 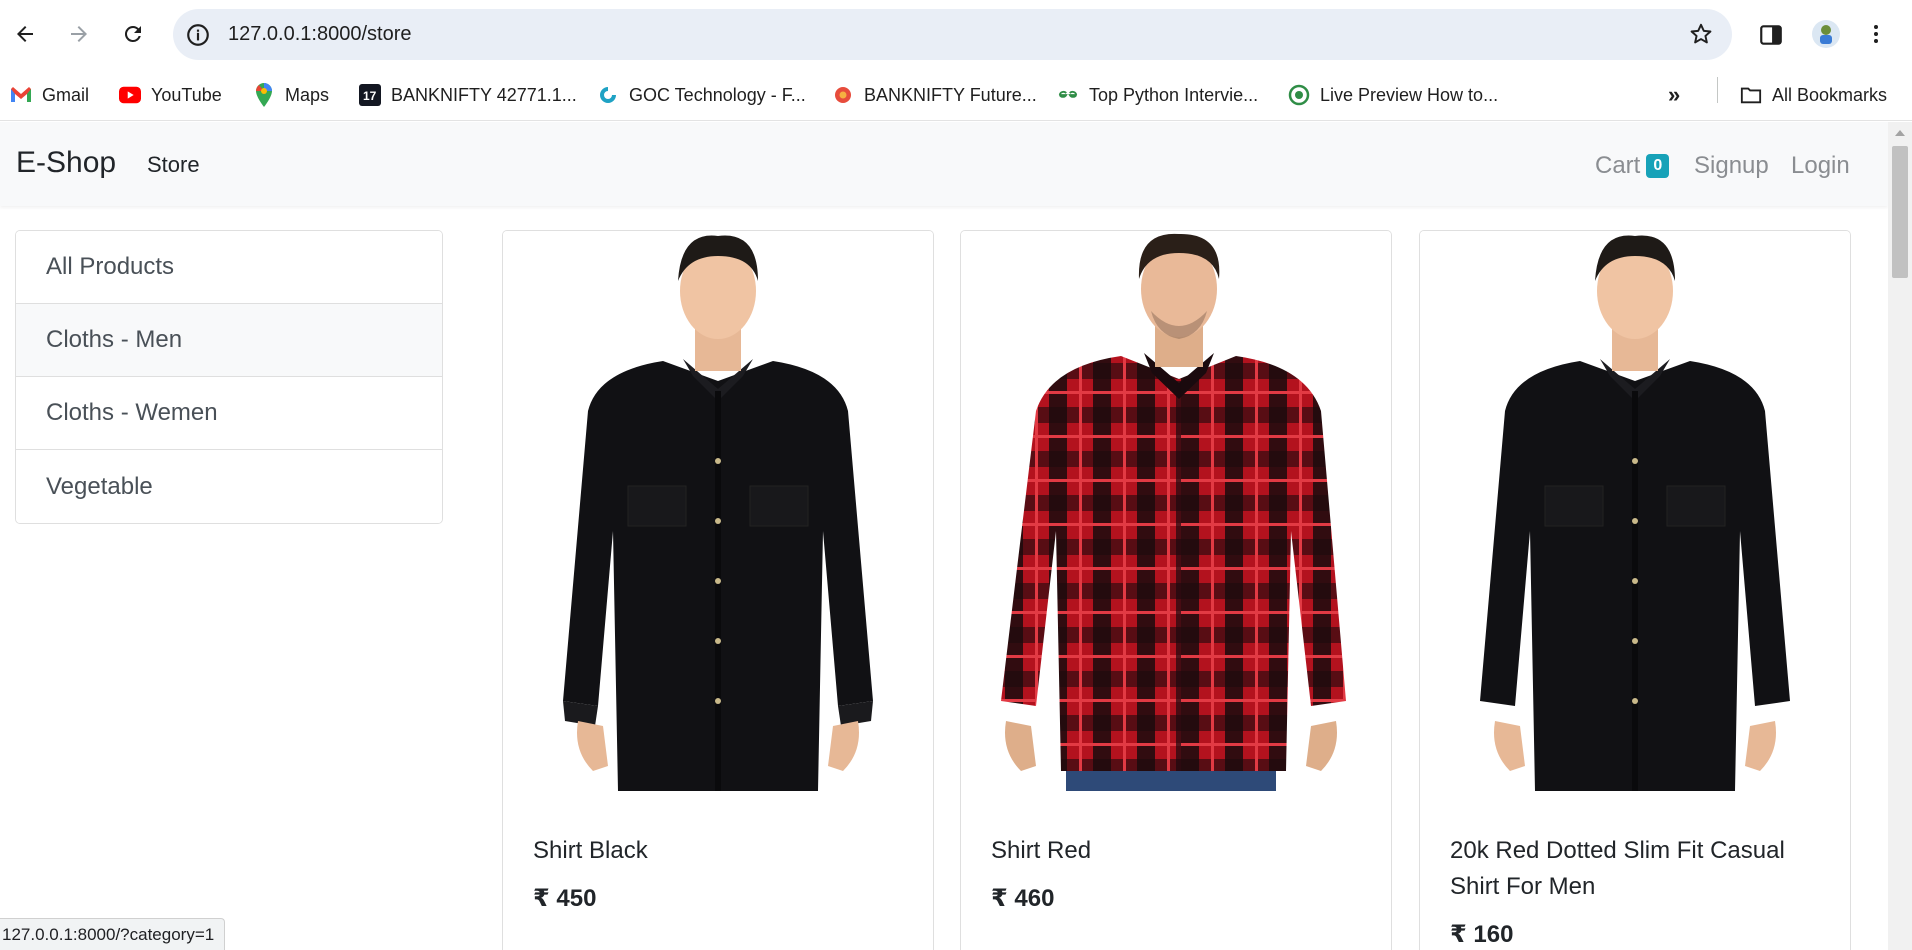 What do you see at coordinates (1900, 536) in the screenshot?
I see `page-scrollbar` at bounding box center [1900, 536].